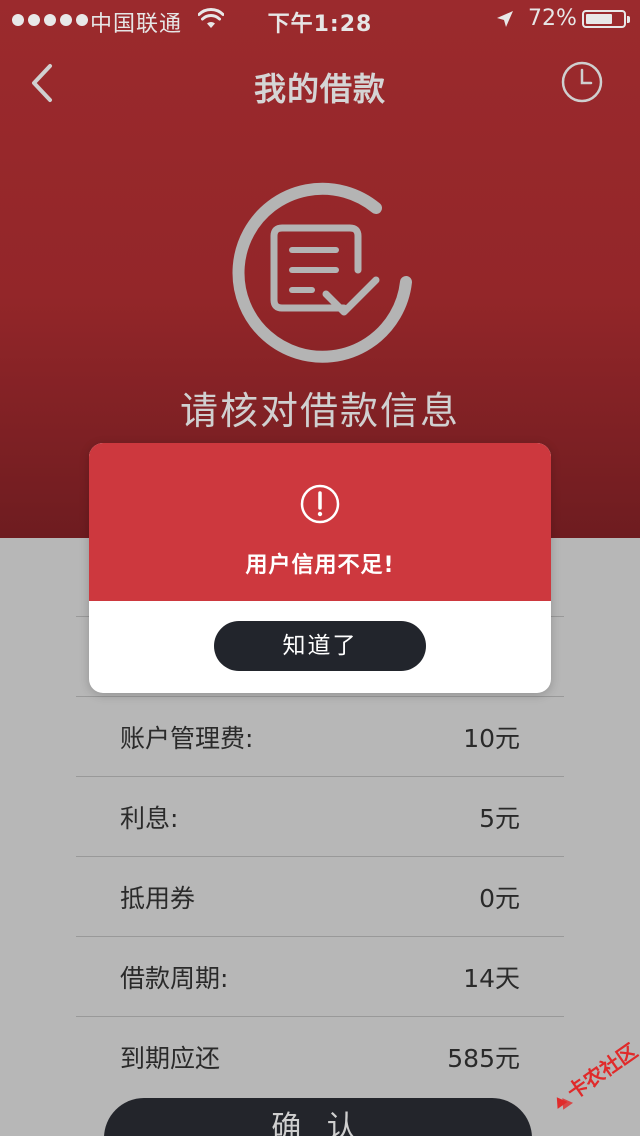  I want to click on document-check-icon, so click(322, 272).